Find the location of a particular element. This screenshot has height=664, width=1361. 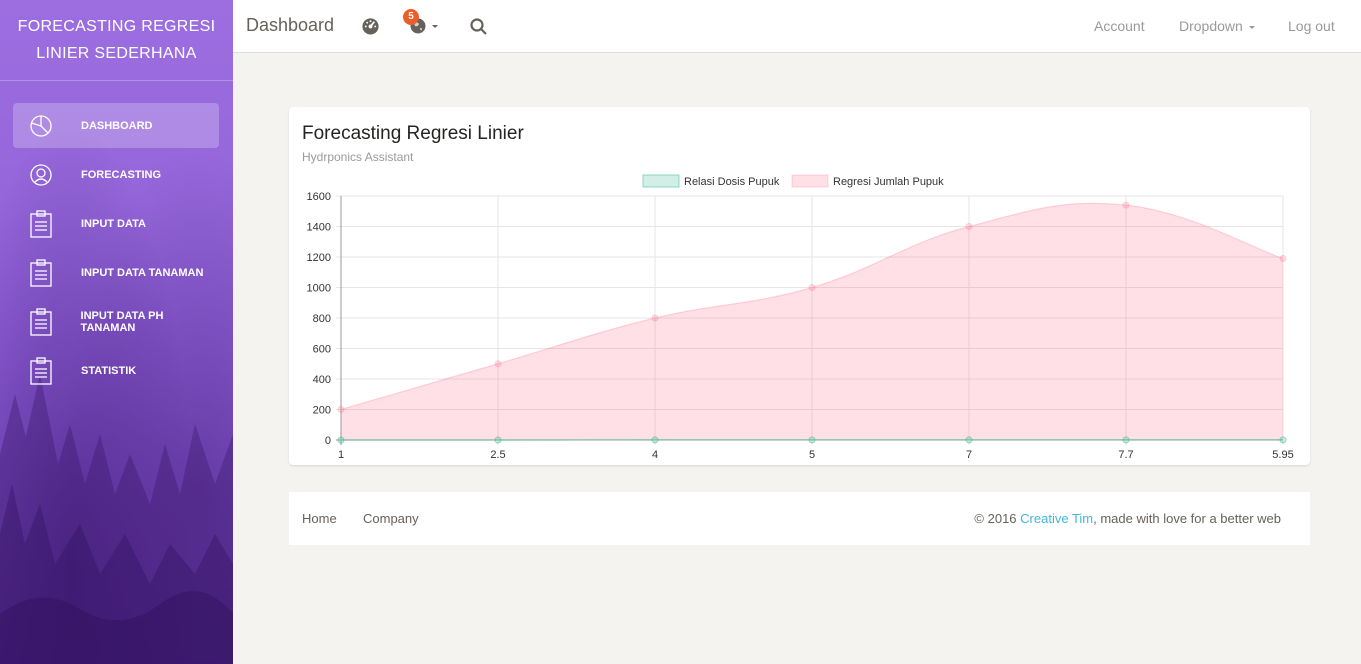

sidebar-item-label: INPUT DATA is located at coordinates (113, 223).